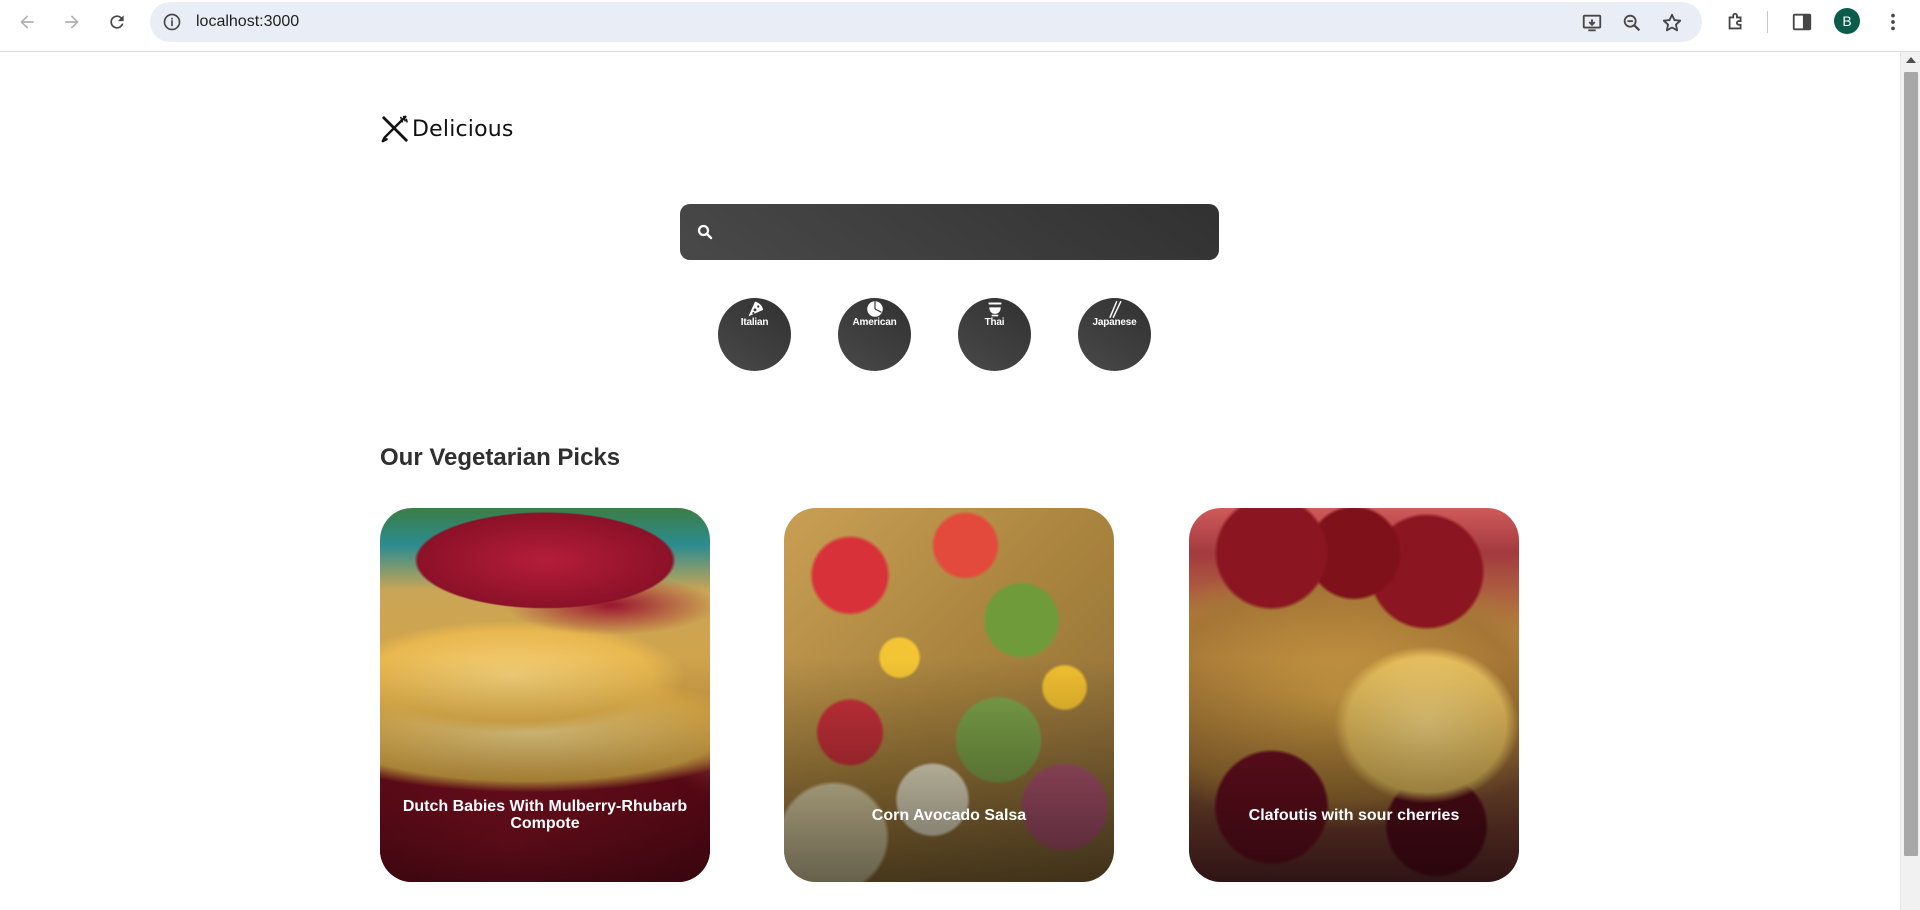 Image resolution: width=1920 pixels, height=910 pixels. Describe the element at coordinates (1114, 334) in the screenshot. I see `category-japanese: Japanese` at that location.